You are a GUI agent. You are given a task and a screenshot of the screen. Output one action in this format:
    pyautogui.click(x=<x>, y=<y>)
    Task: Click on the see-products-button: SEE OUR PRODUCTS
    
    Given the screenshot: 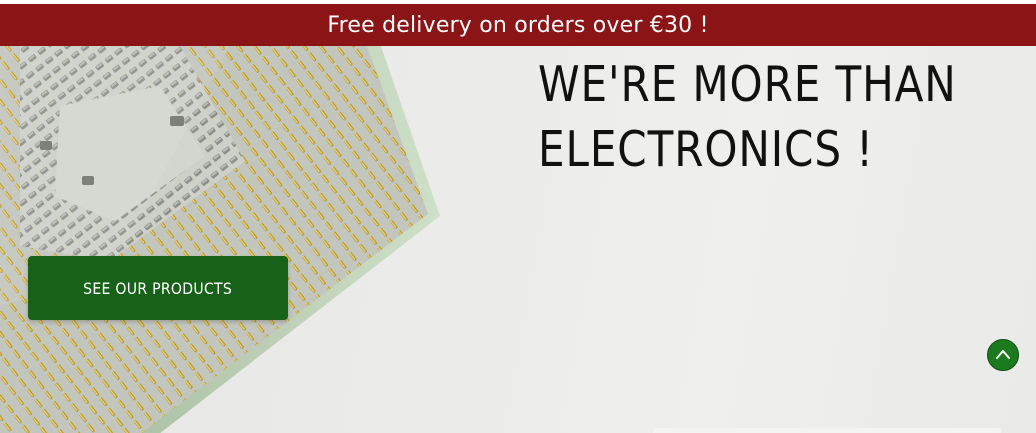 What is the action you would take?
    pyautogui.click(x=158, y=288)
    